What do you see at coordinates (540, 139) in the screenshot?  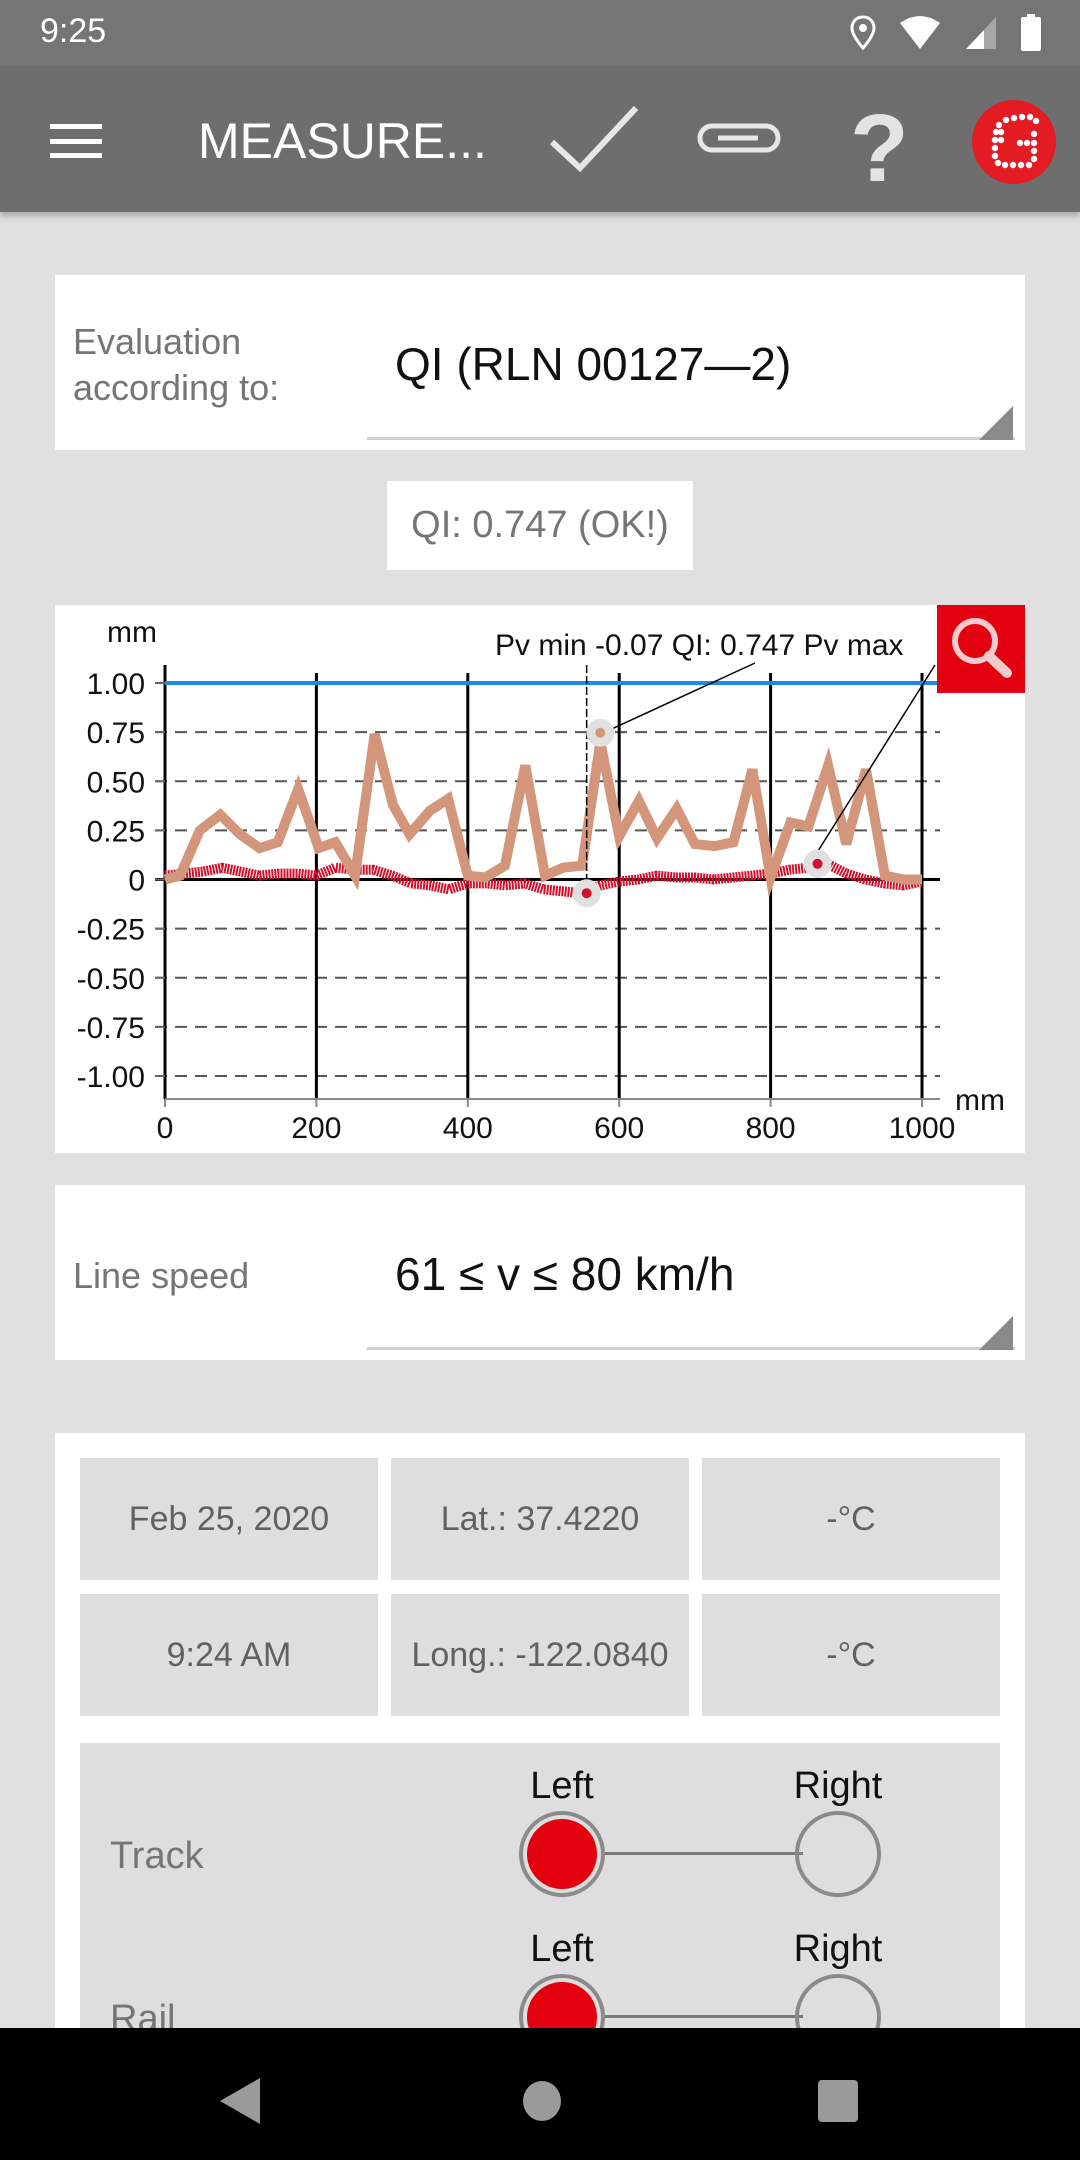 I see `app-bar: MEASURE... ?` at bounding box center [540, 139].